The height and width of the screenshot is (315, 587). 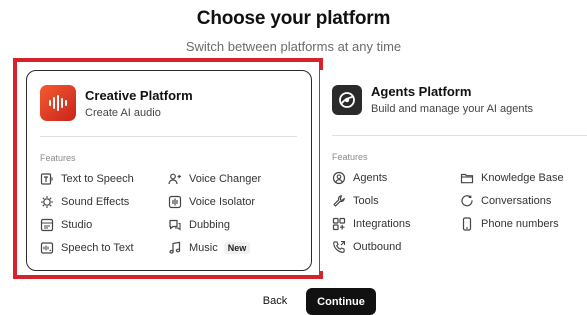 I want to click on feature-label: Knowledge Base, so click(x=522, y=177).